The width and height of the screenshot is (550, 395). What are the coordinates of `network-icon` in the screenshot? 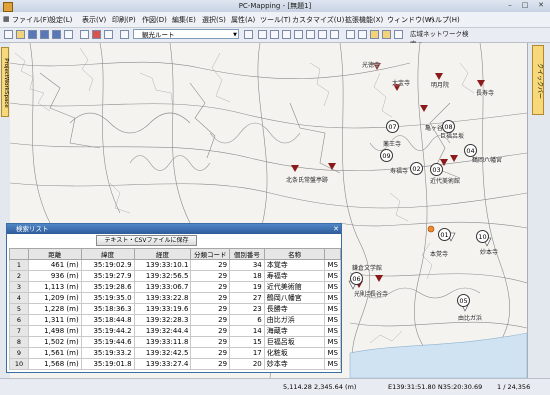 It's located at (398, 34).